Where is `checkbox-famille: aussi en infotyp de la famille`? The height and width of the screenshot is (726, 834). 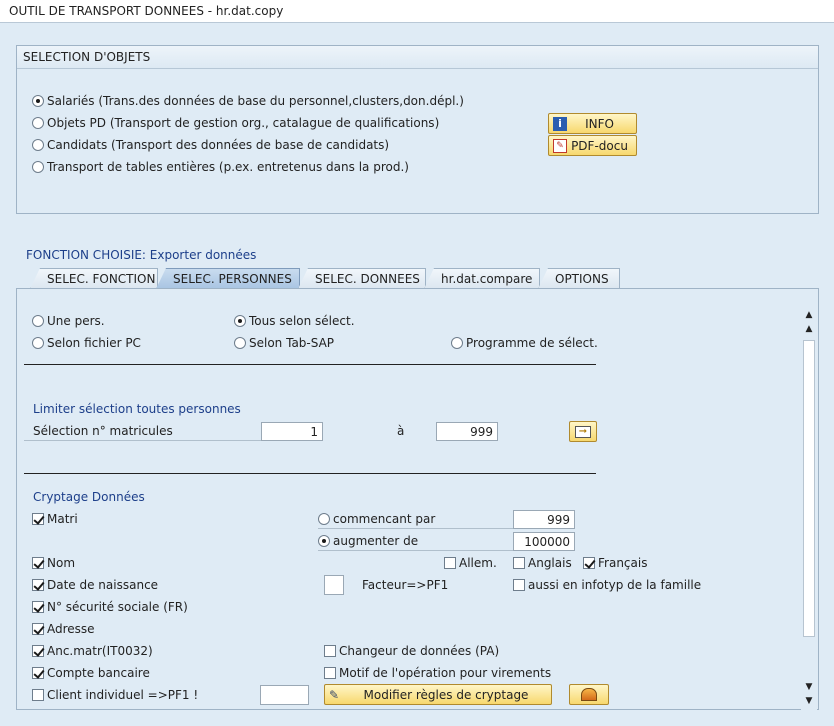 checkbox-famille: aussi en infotyp de la famille is located at coordinates (607, 585).